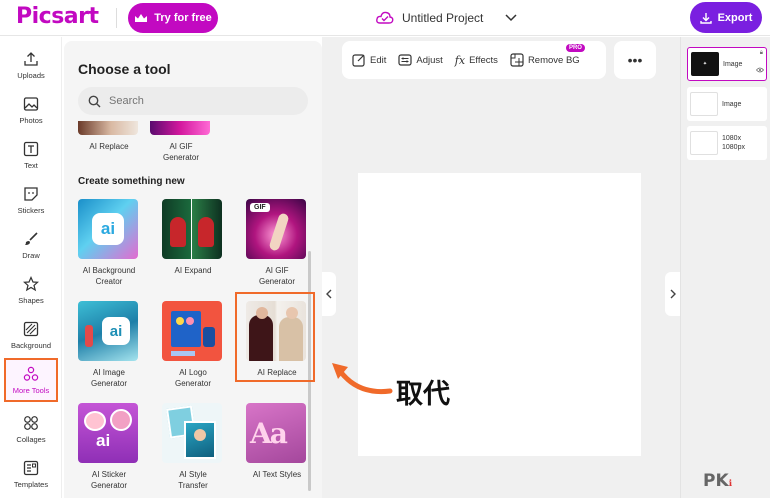 The image size is (770, 498). What do you see at coordinates (276, 229) in the screenshot?
I see `ai-gif-thumbnail: GIF` at bounding box center [276, 229].